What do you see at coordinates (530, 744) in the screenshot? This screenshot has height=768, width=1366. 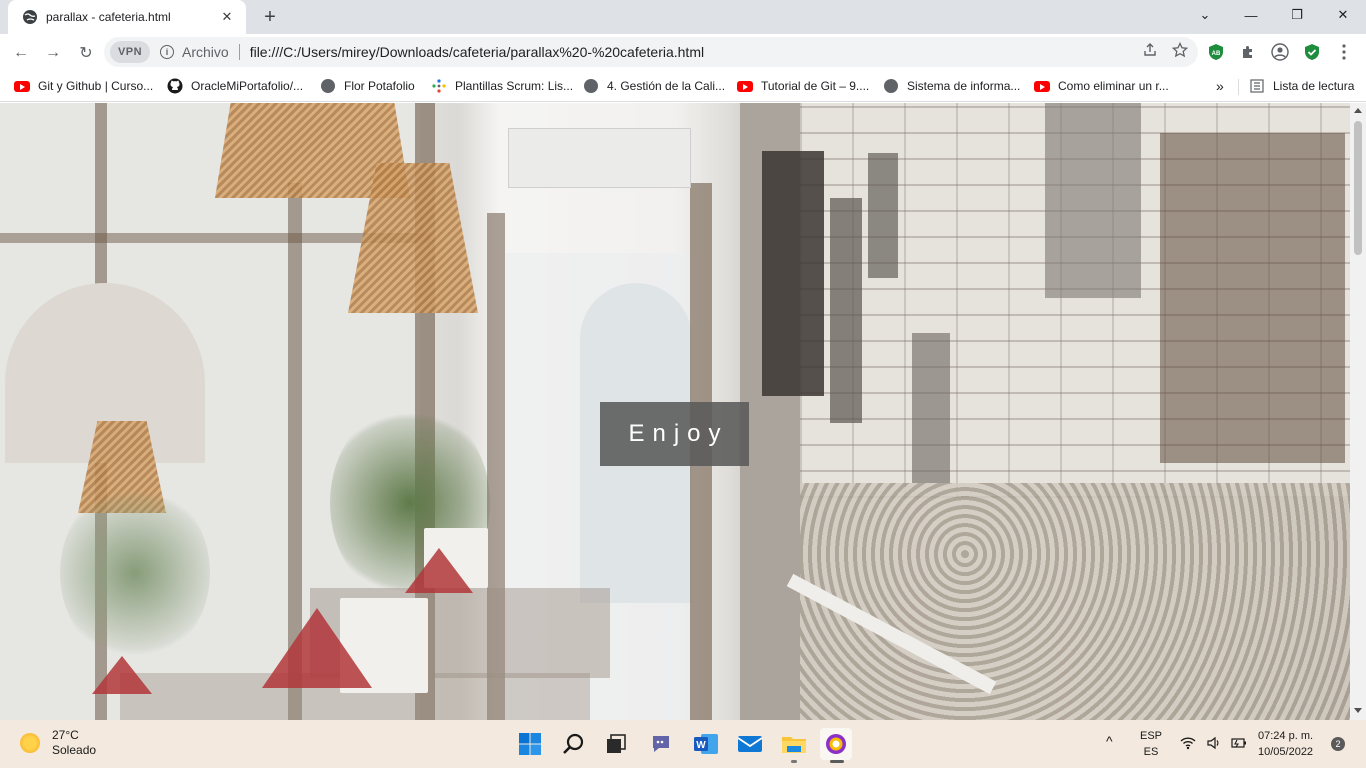 I see `windows-start-icon` at bounding box center [530, 744].